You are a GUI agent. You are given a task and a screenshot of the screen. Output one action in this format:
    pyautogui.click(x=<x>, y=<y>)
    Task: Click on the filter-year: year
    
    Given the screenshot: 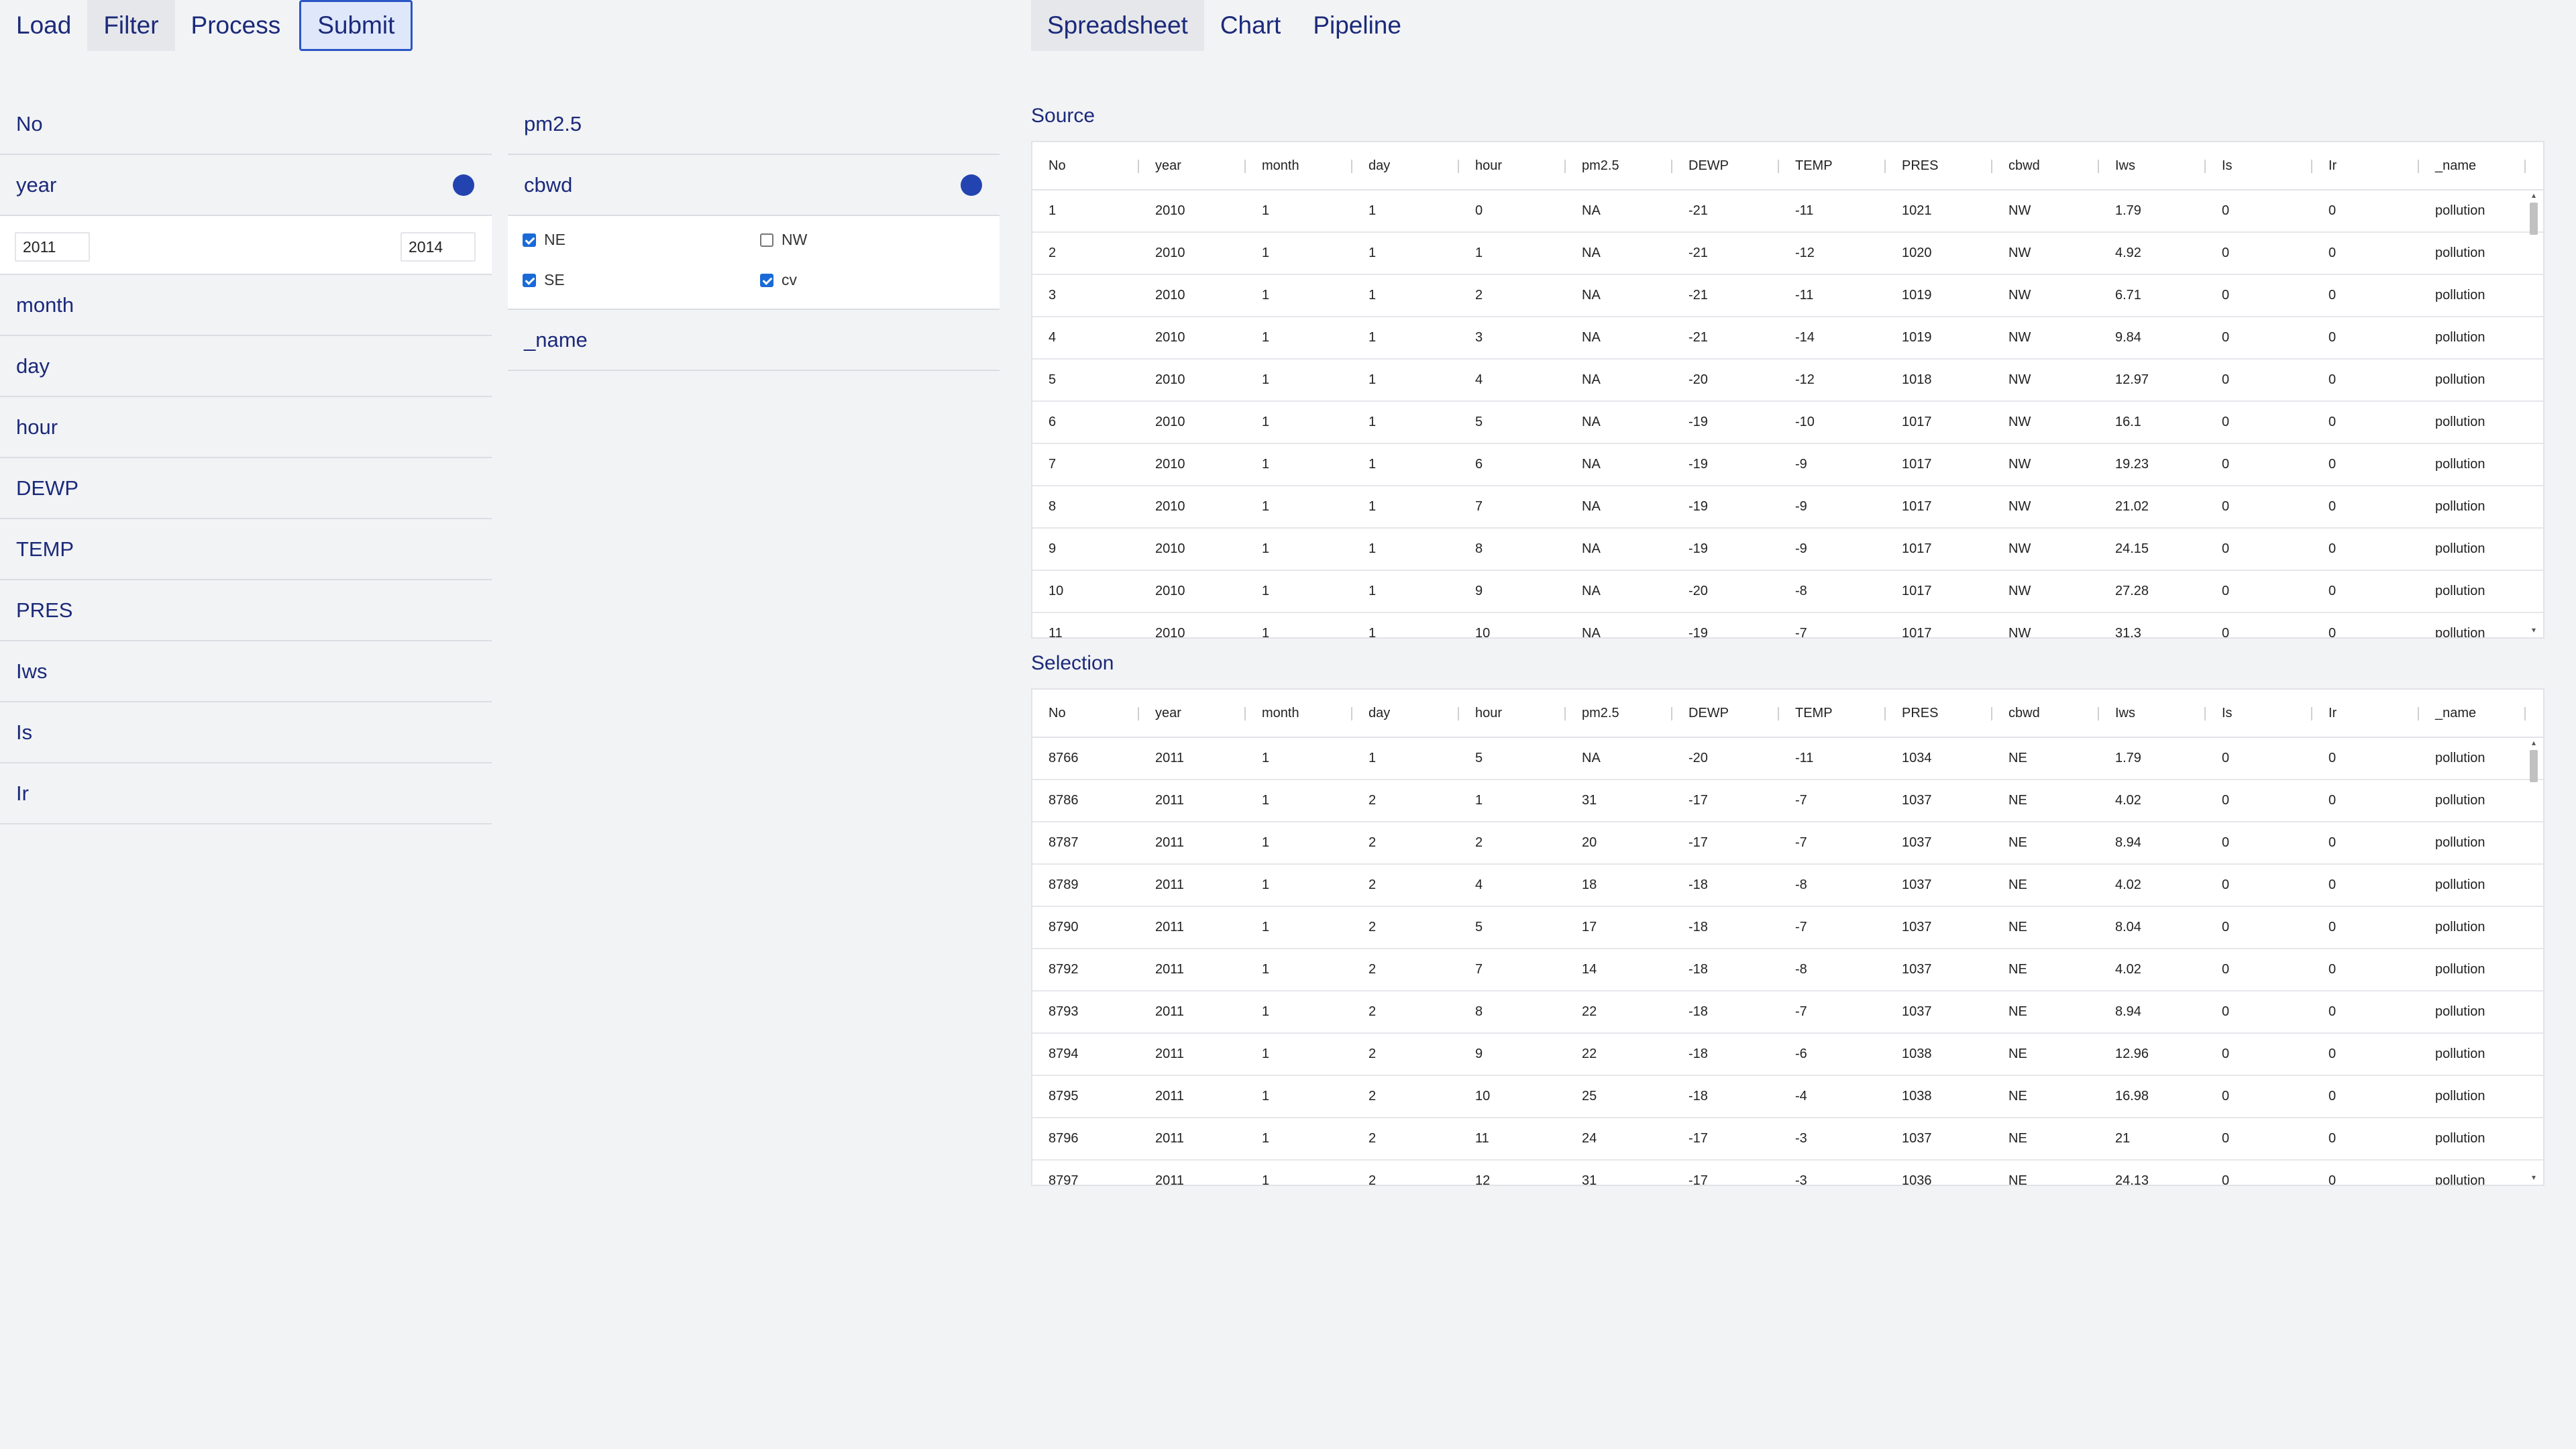 What is the action you would take?
    pyautogui.click(x=246, y=185)
    